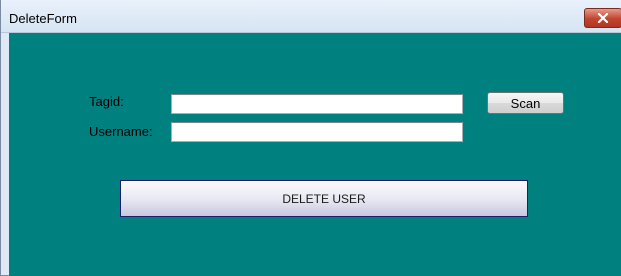 The image size is (621, 276). I want to click on title-bar: DeleteForm, so click(311, 16).